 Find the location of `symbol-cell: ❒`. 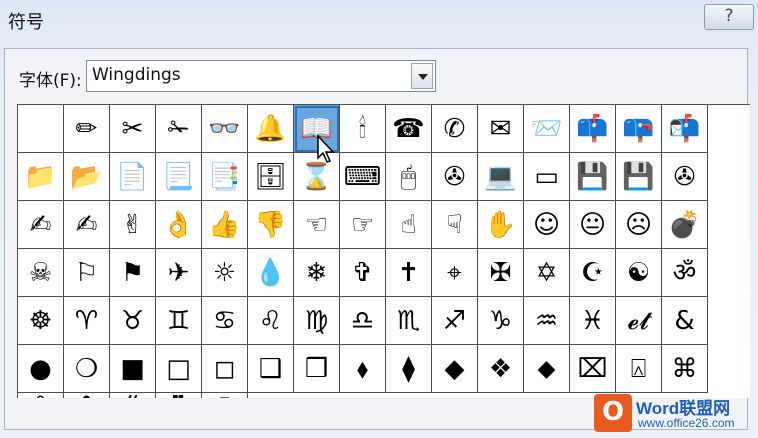

symbol-cell: ❒ is located at coordinates (317, 369).